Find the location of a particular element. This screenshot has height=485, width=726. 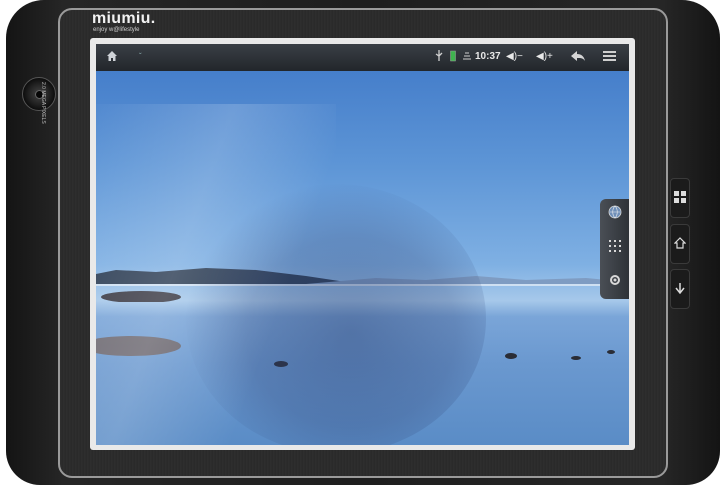

launcher-dock is located at coordinates (614, 249).